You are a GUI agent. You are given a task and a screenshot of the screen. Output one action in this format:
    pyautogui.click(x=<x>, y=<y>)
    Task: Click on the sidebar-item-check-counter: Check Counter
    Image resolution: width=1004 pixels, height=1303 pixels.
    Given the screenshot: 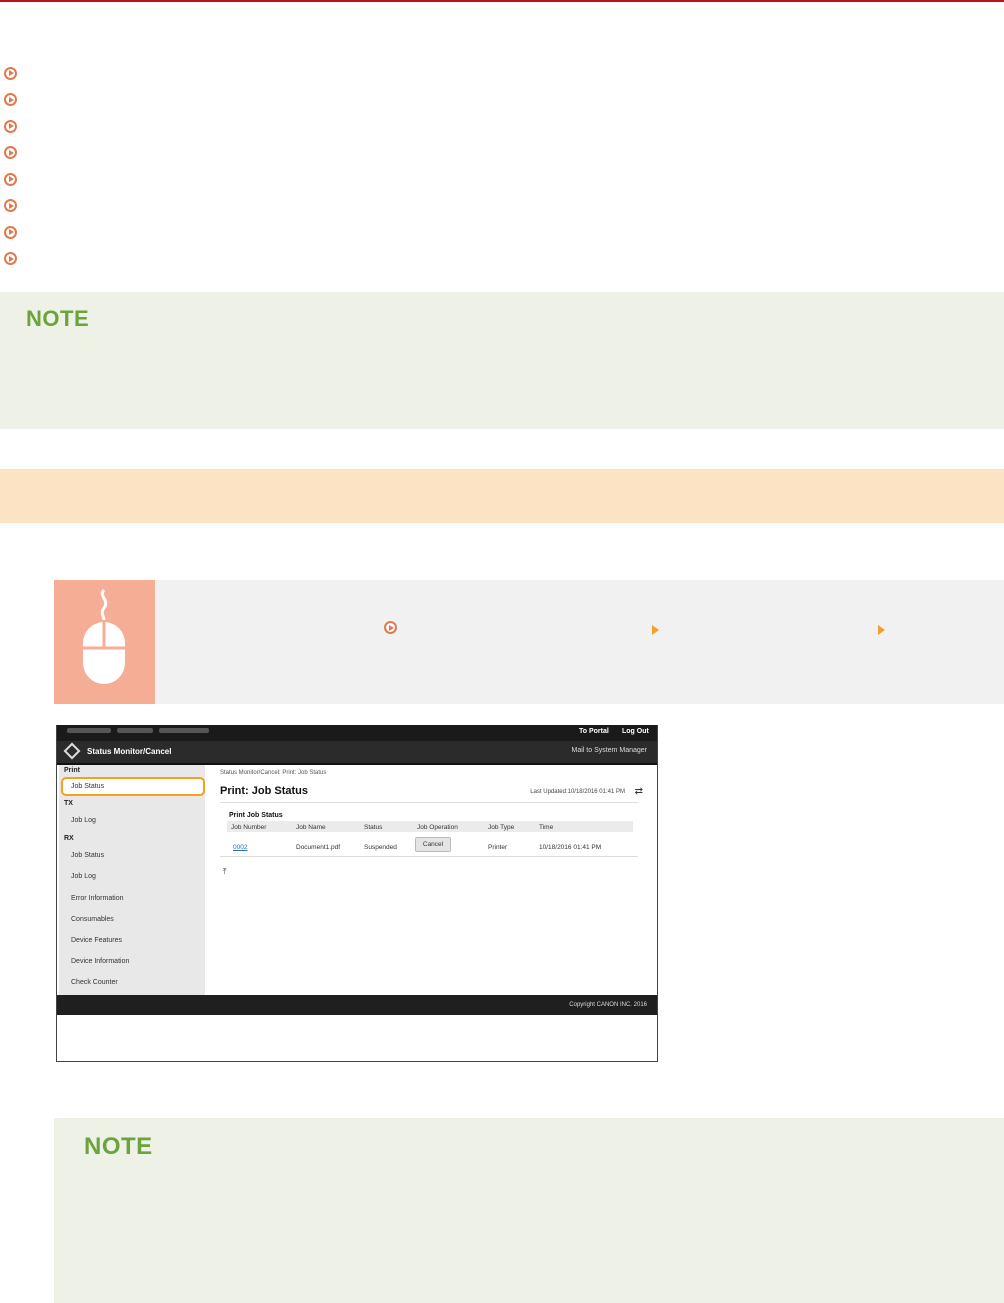 What is the action you would take?
    pyautogui.click(x=94, y=982)
    